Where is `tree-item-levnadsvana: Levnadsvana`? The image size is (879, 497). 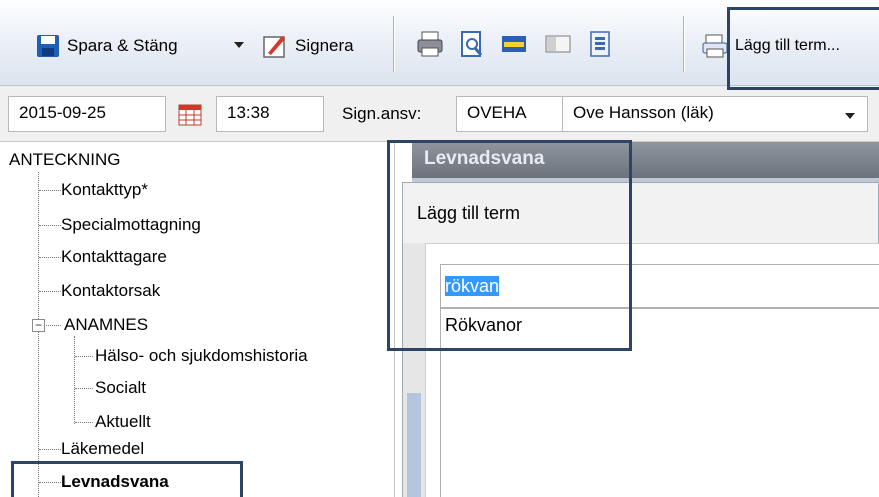 tree-item-levnadsvana: Levnadsvana is located at coordinates (115, 482).